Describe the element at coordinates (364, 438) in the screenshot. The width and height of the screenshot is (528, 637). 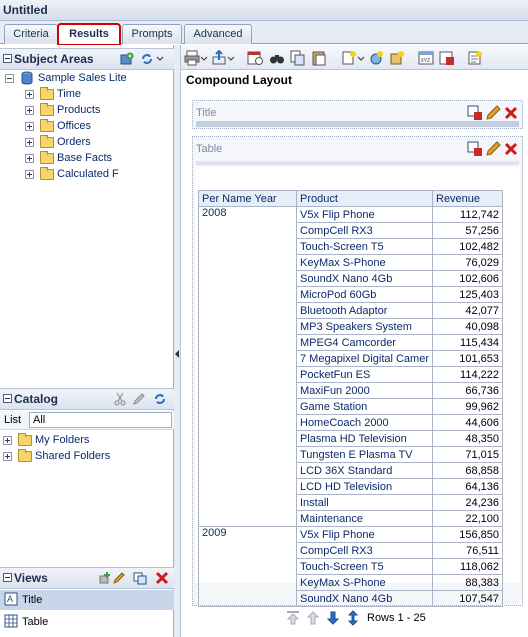
I see `product-cell: Plasma HD Television` at that location.